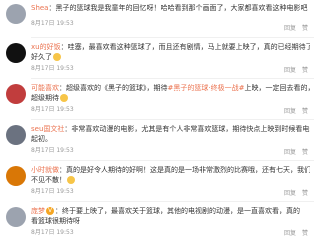 This screenshot has width=320, height=240. Describe the element at coordinates (41, 57) in the screenshot. I see `comment-text-continued: 好久了` at that location.